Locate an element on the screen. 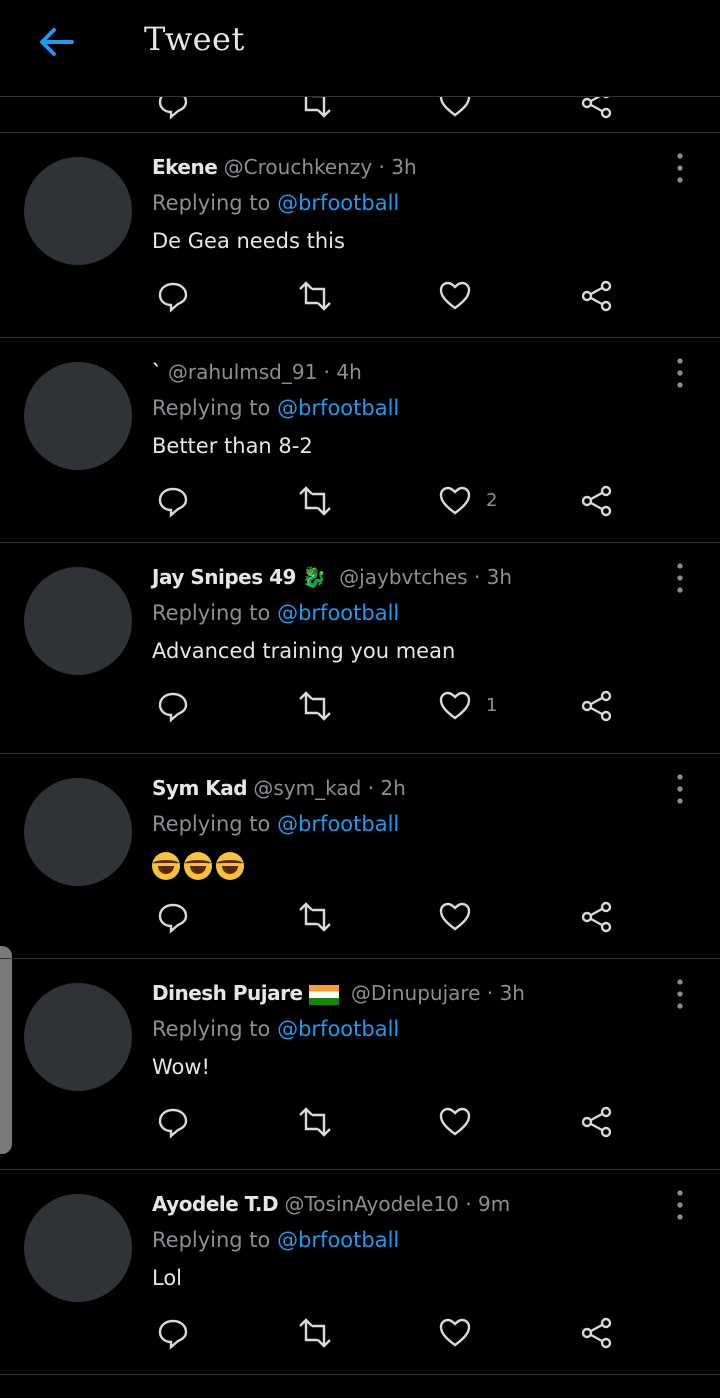  tweet-meta: Dinesh Pujare @Dinupujare · 3h is located at coordinates (338, 993).